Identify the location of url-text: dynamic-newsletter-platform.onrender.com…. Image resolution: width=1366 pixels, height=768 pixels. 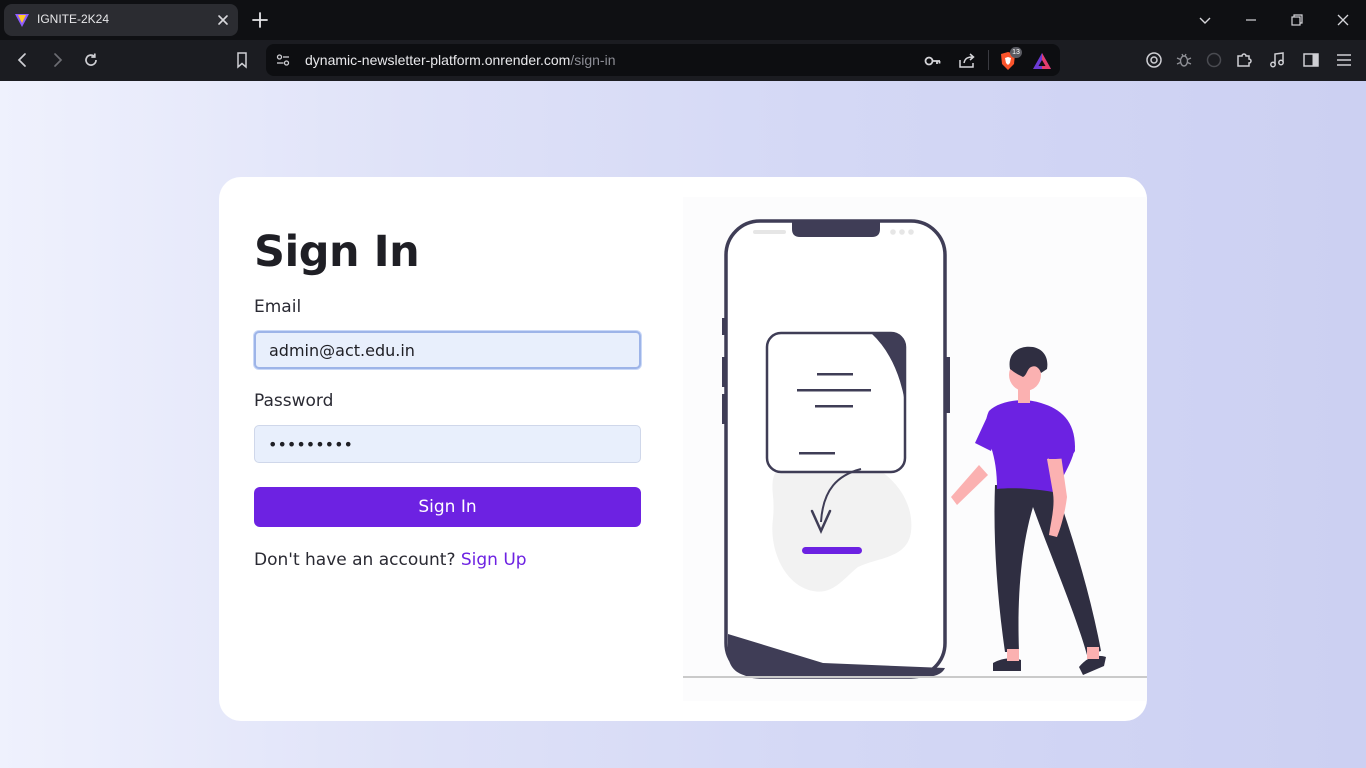
(460, 60).